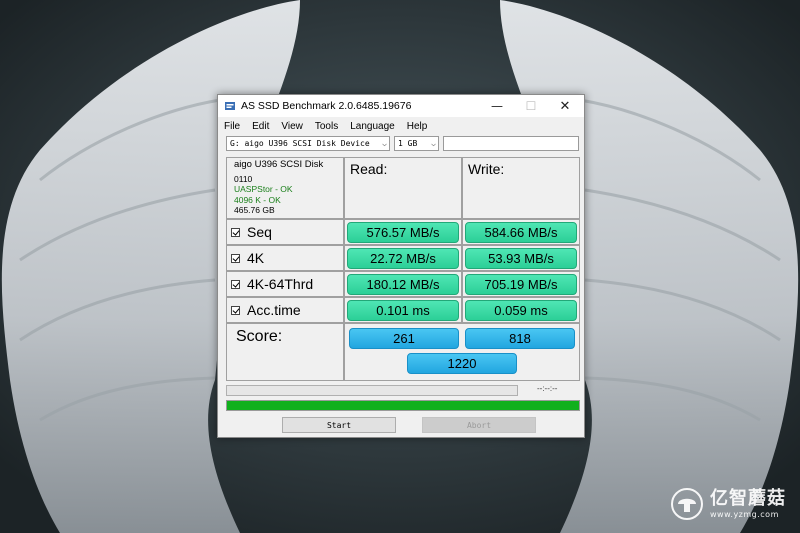 This screenshot has height=533, width=800. What do you see at coordinates (232, 126) in the screenshot?
I see `menu-file: File` at bounding box center [232, 126].